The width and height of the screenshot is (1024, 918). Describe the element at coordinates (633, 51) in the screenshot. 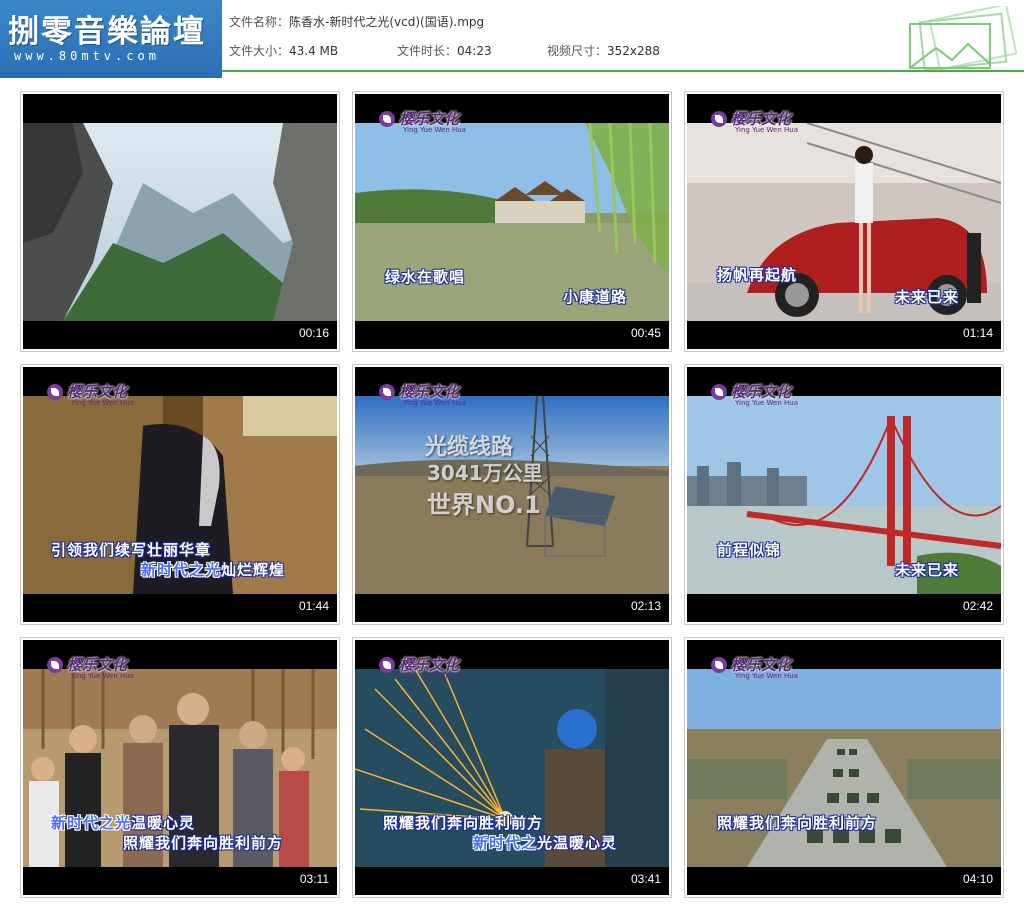

I see `video-dimensions-value: 352x288` at that location.